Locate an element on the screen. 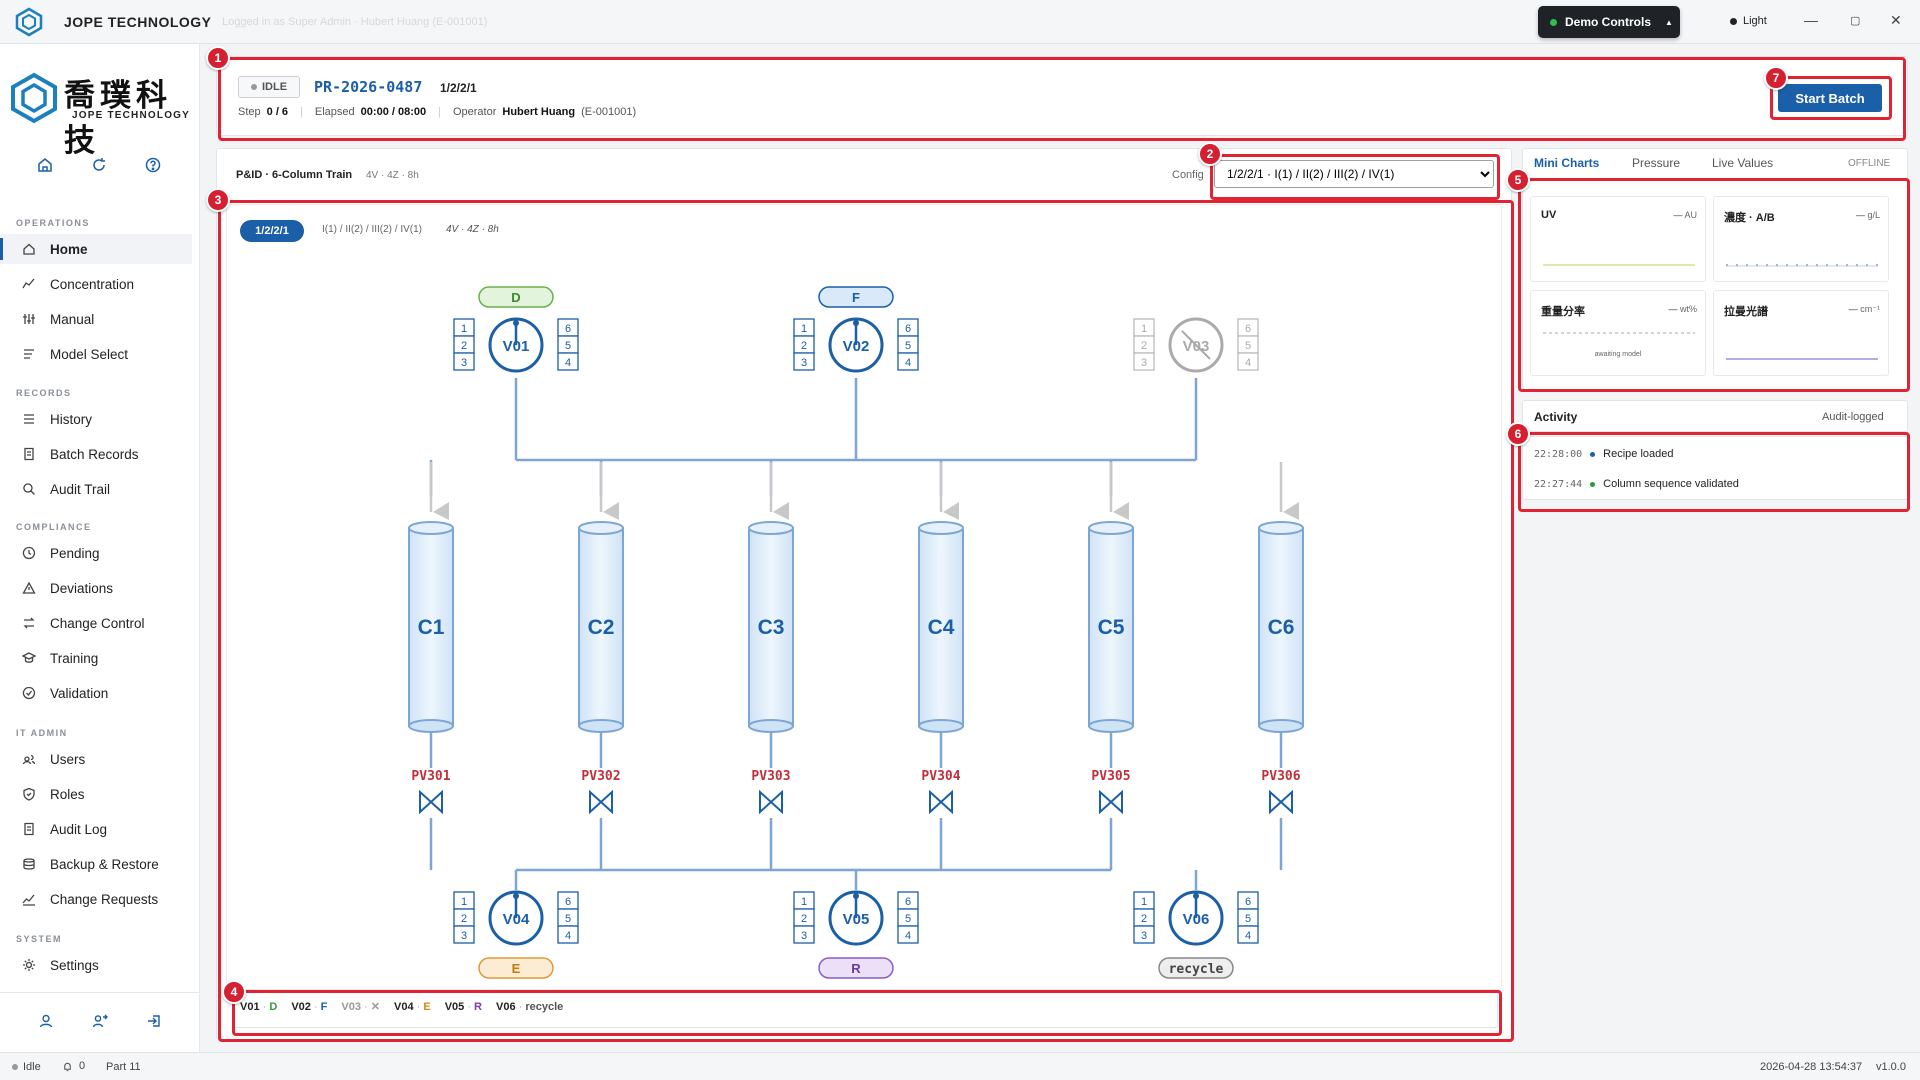 The width and height of the screenshot is (1920, 1080). mini-chart-title: 濃度 · A/B is located at coordinates (1749, 218).